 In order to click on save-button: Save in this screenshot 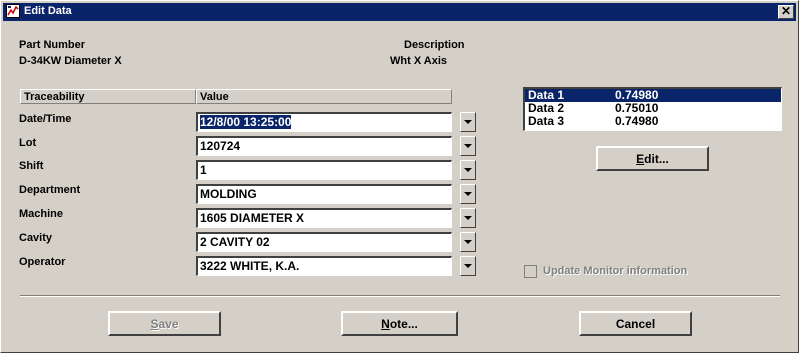, I will do `click(164, 323)`.